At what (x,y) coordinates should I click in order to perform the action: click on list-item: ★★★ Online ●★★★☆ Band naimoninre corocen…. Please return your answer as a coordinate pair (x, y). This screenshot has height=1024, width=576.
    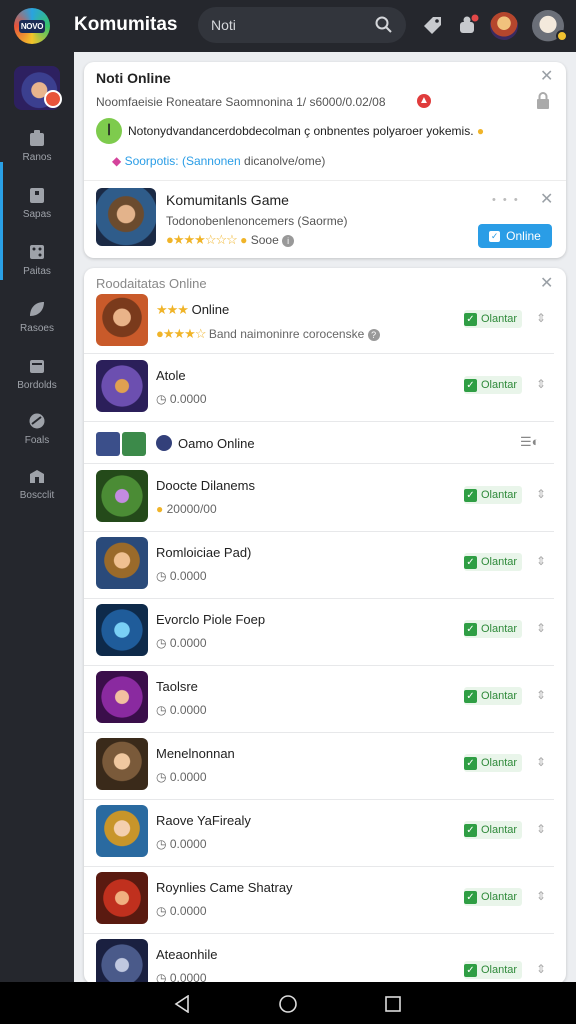
    Looking at the image, I should click on (319, 321).